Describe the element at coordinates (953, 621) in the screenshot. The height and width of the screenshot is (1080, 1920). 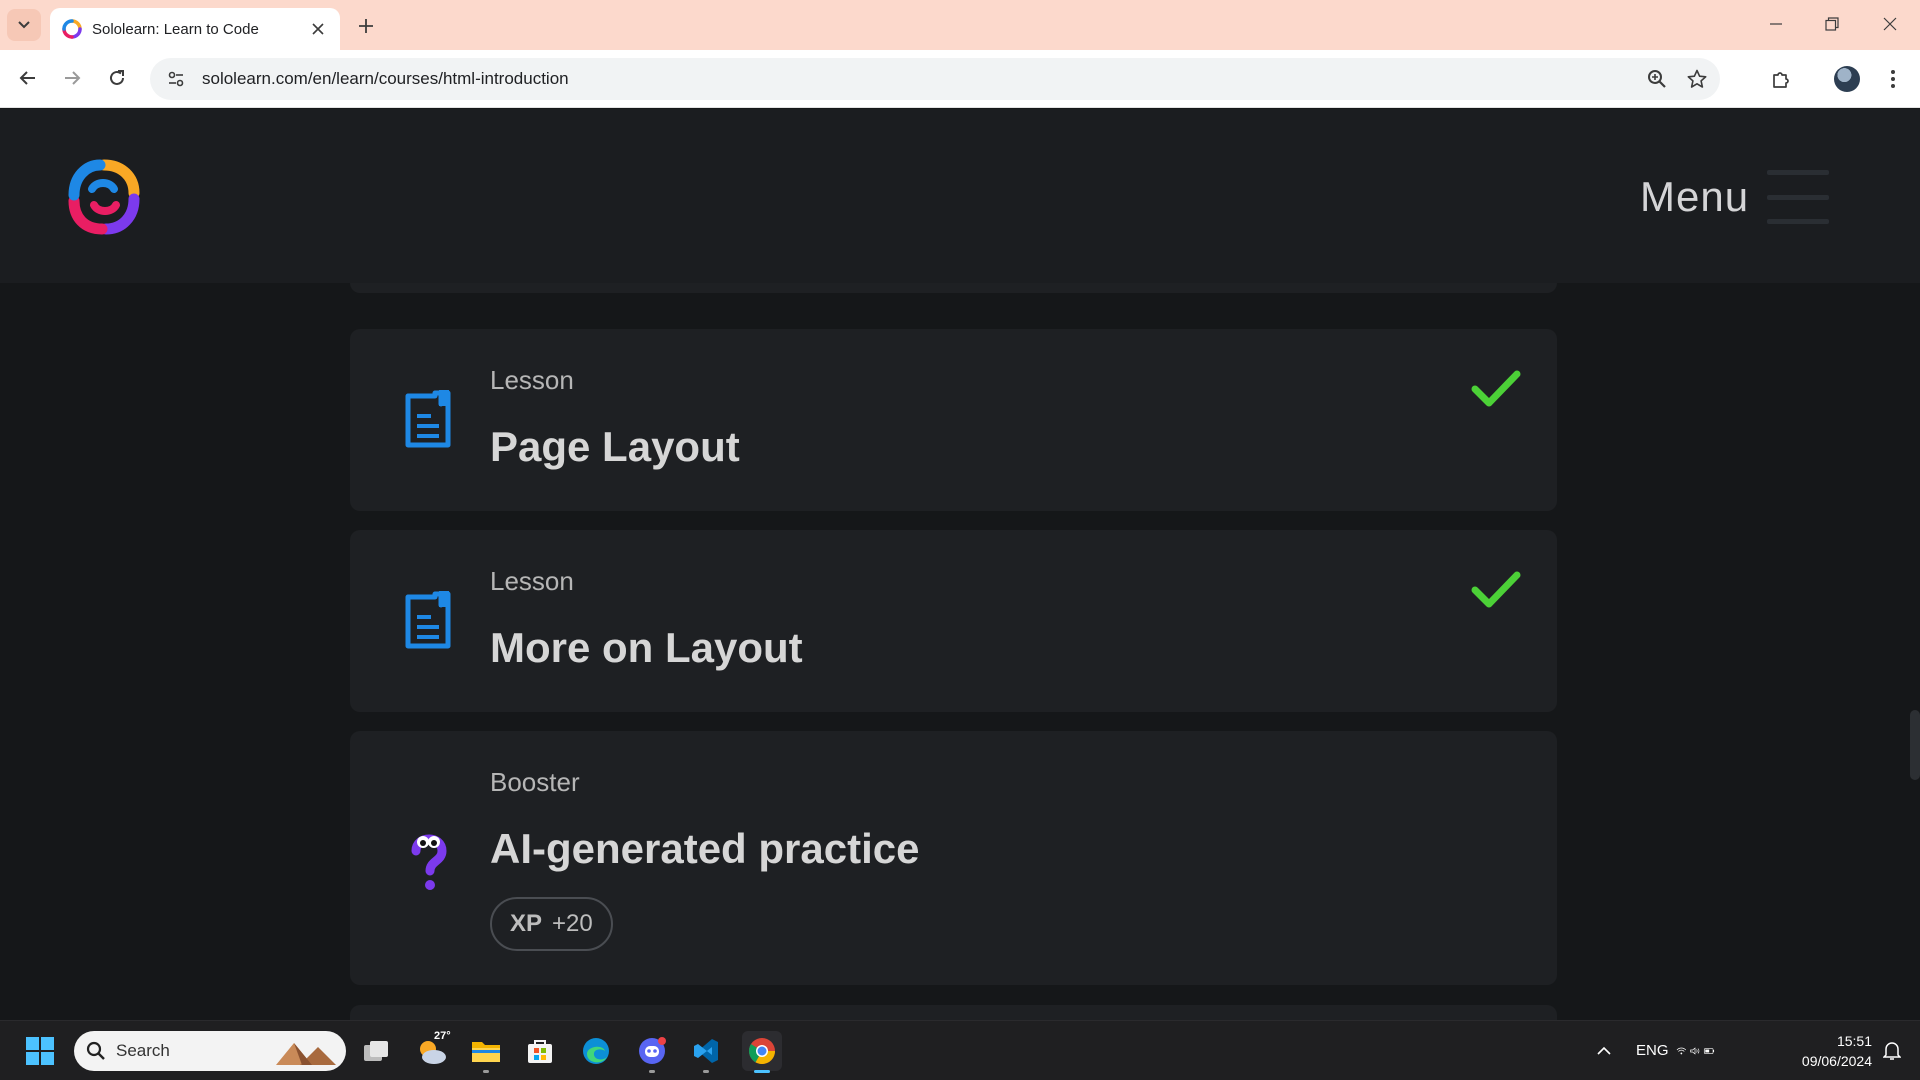
I see `lesson-card-more-on-layout: Lesson More on Layout` at that location.